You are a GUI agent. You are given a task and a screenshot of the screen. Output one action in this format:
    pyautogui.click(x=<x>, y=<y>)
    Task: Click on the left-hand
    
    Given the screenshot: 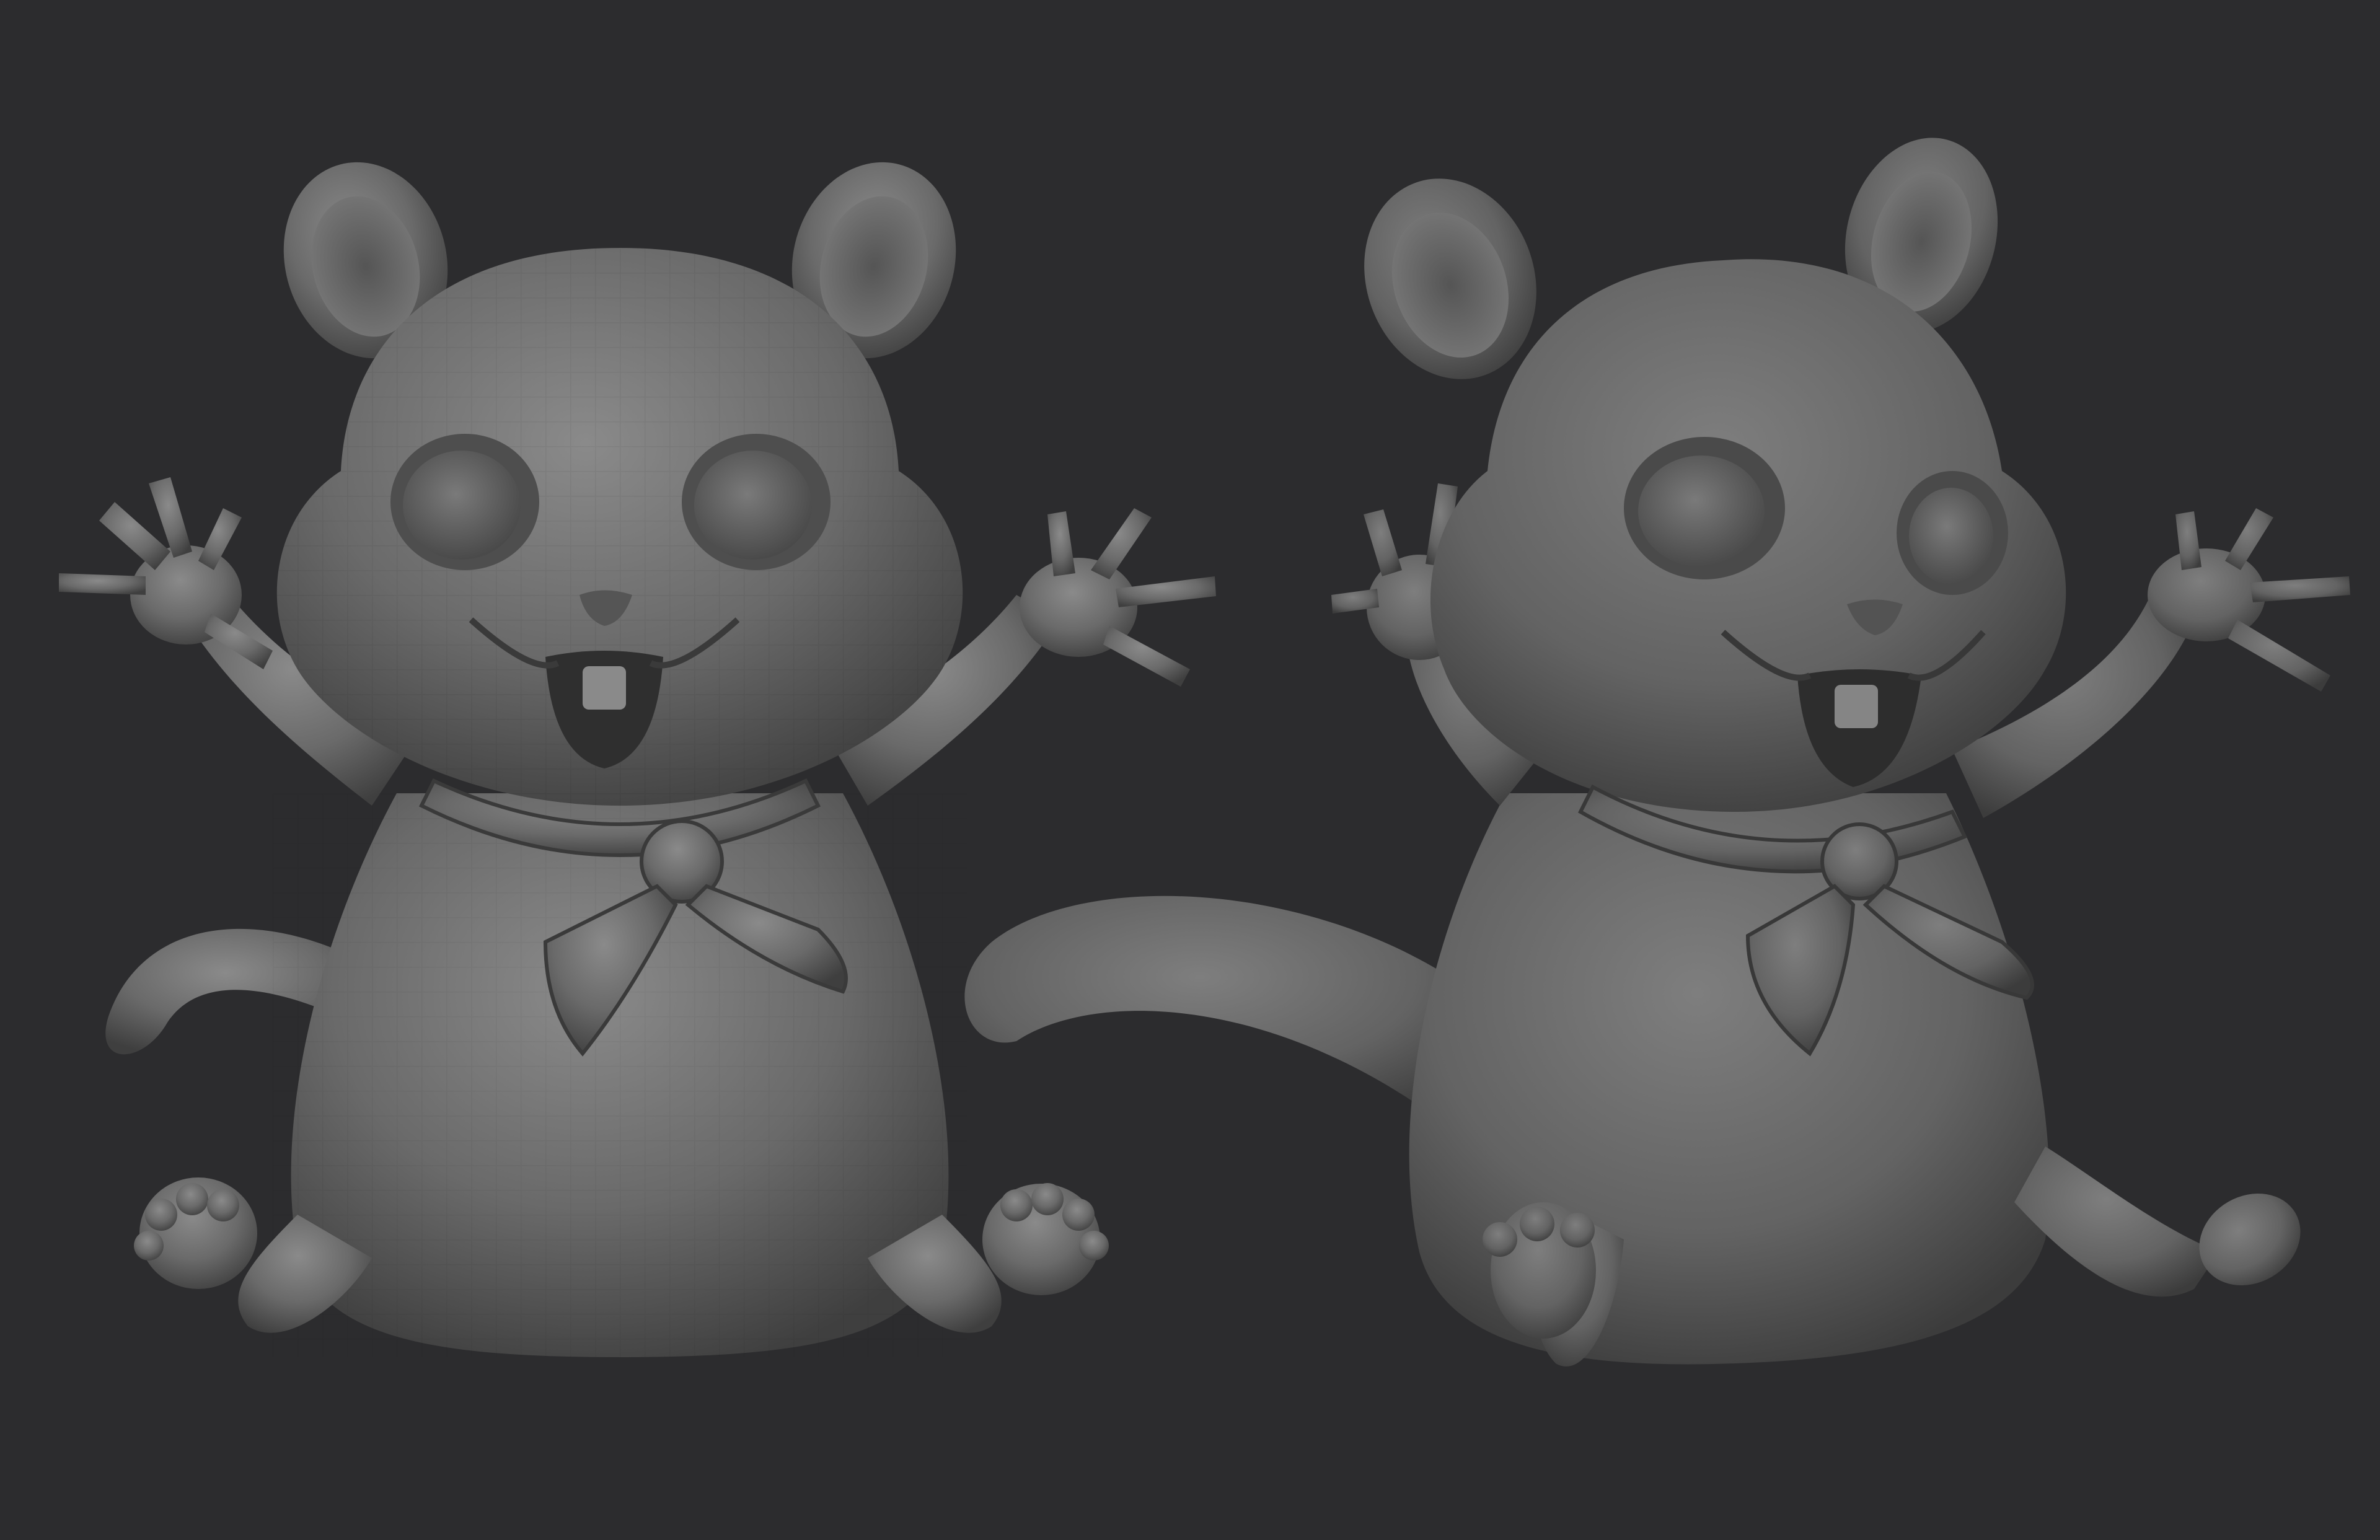 What is the action you would take?
    pyautogui.click(x=166, y=573)
    